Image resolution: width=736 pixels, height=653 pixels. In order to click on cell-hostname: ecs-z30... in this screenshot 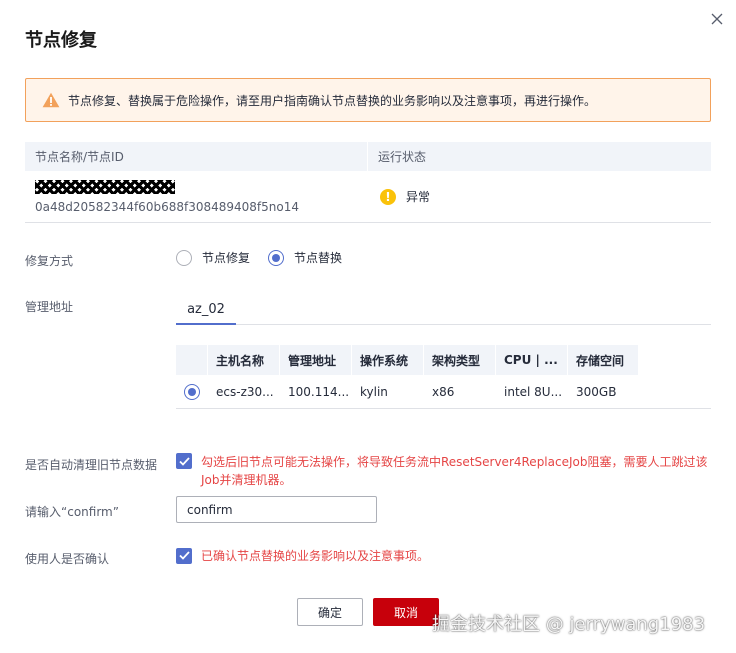, I will do `click(245, 391)`.